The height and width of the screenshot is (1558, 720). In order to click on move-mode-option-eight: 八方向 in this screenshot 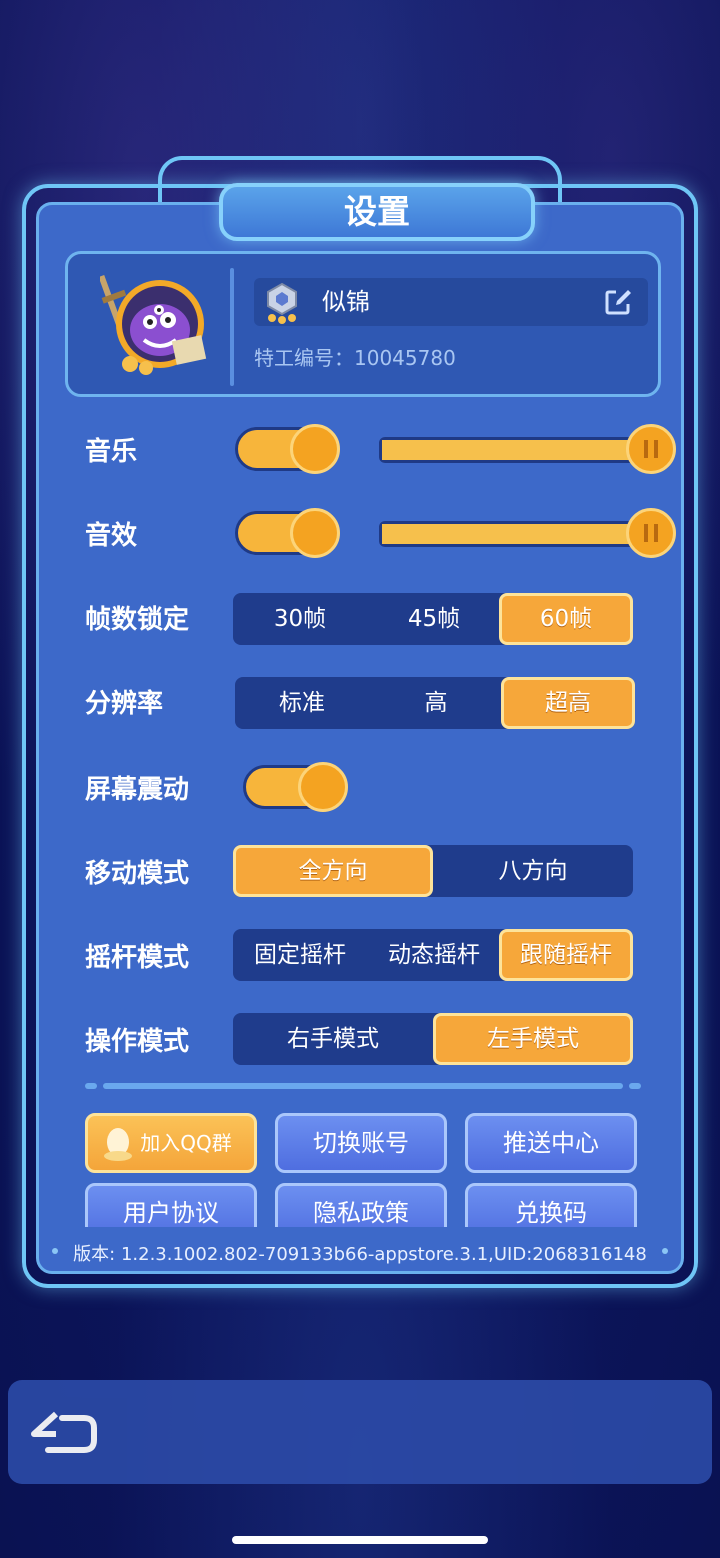, I will do `click(533, 871)`.